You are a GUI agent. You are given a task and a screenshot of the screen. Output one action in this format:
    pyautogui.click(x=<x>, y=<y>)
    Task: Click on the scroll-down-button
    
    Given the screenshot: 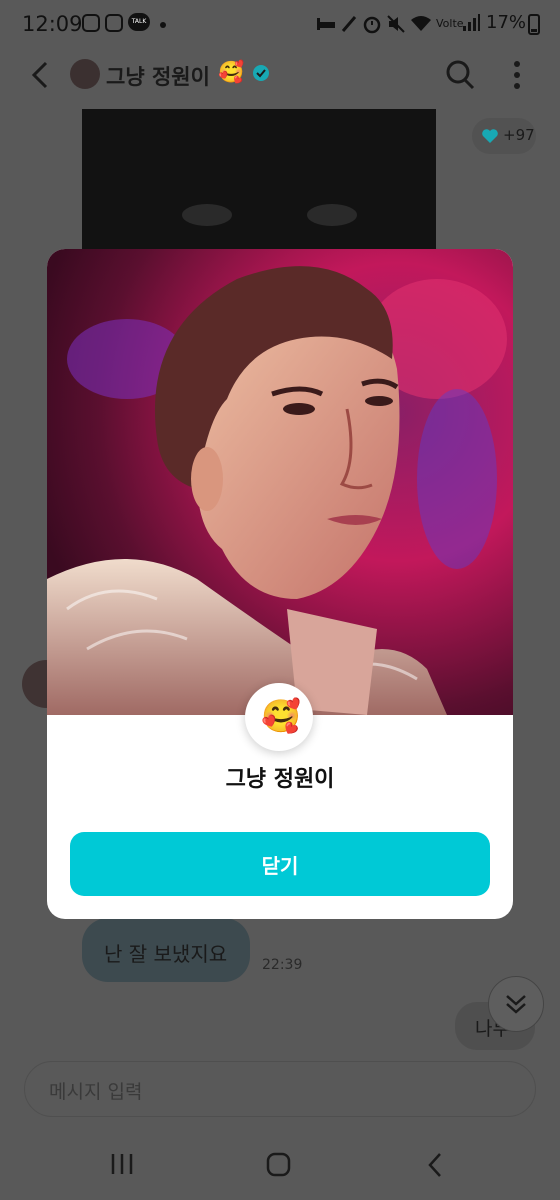 What is the action you would take?
    pyautogui.click(x=516, y=1004)
    